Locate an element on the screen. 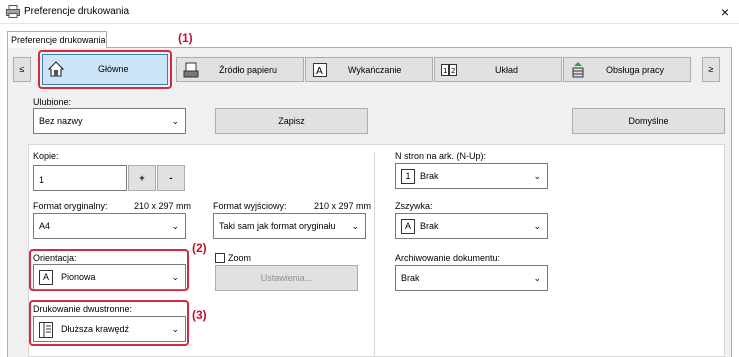  duplex-long-edge-icon is located at coordinates (46, 330).